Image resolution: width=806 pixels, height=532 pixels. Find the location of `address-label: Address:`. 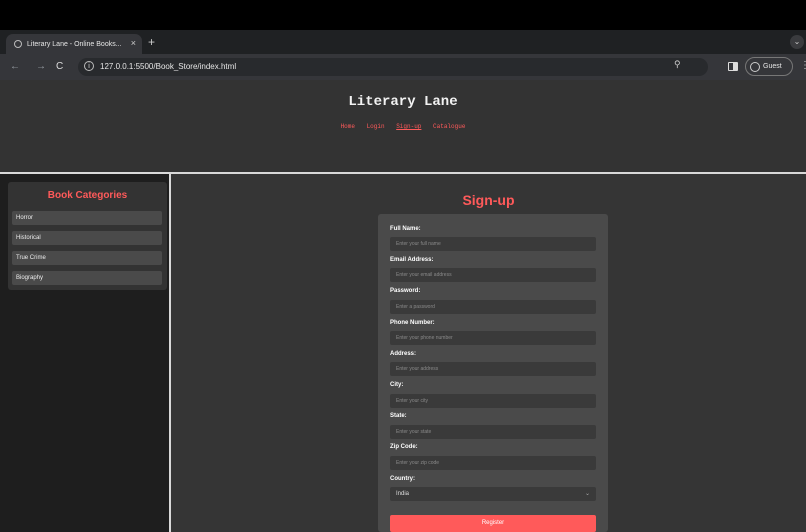

address-label: Address: is located at coordinates (403, 354).